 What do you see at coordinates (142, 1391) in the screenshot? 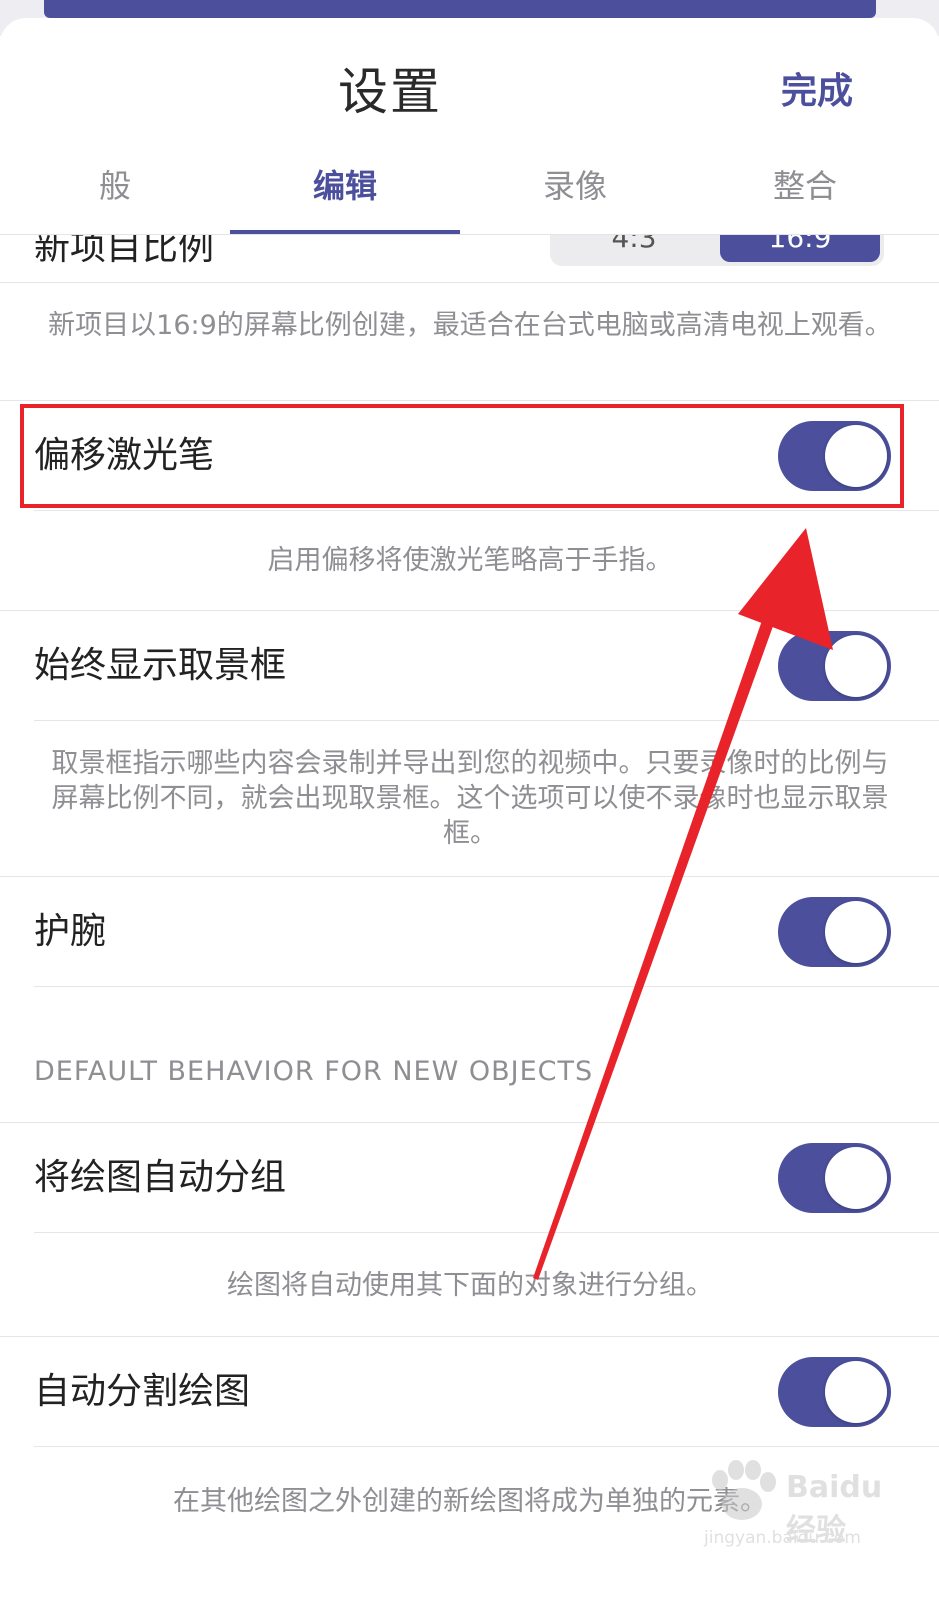
I see `setting-label: 自动分割绘图` at bounding box center [142, 1391].